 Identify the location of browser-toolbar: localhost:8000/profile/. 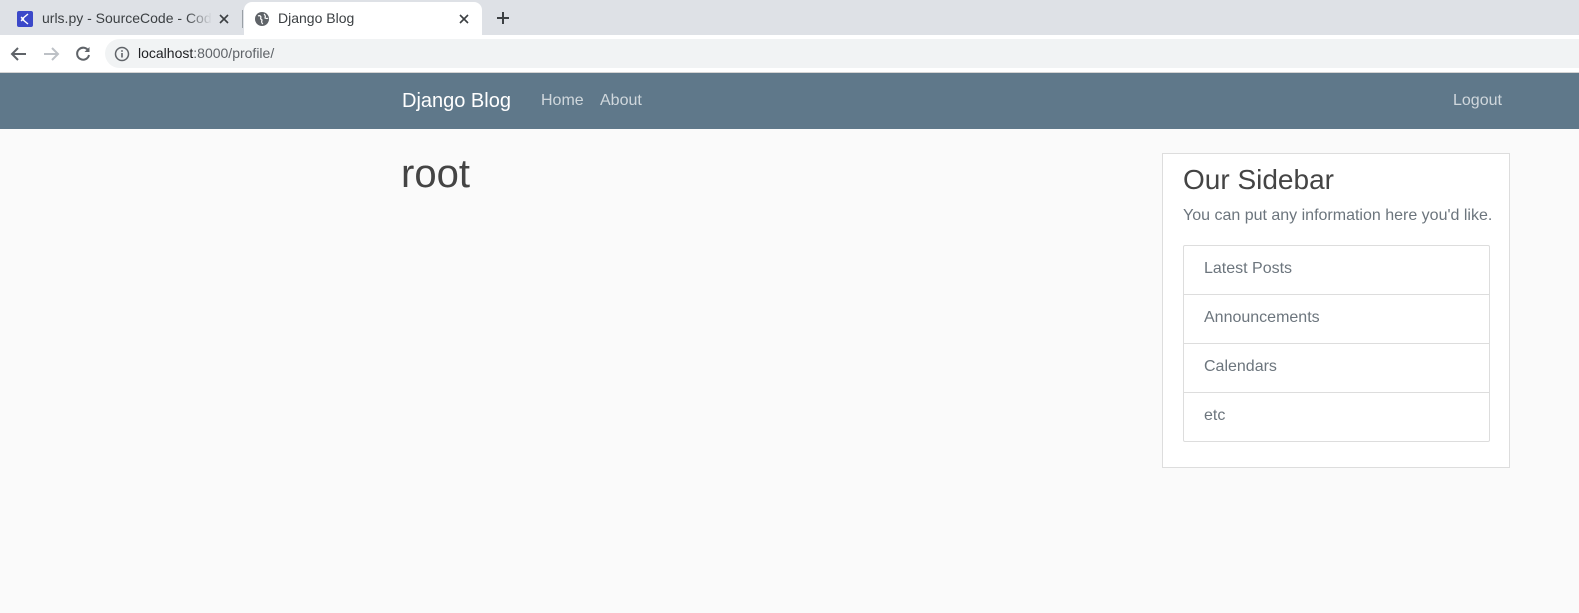
(789, 54).